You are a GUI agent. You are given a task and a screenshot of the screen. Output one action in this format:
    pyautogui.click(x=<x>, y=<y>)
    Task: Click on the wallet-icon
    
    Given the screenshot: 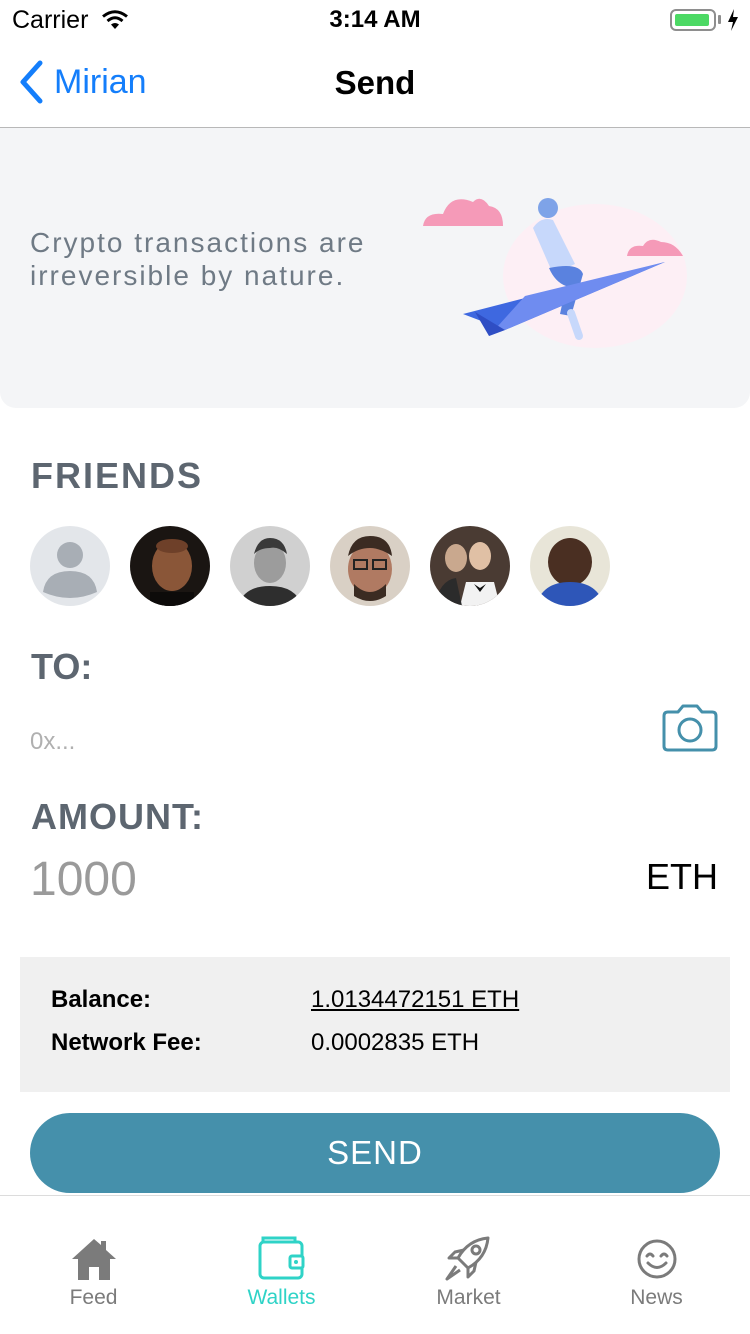 What is the action you would take?
    pyautogui.click(x=281, y=1258)
    